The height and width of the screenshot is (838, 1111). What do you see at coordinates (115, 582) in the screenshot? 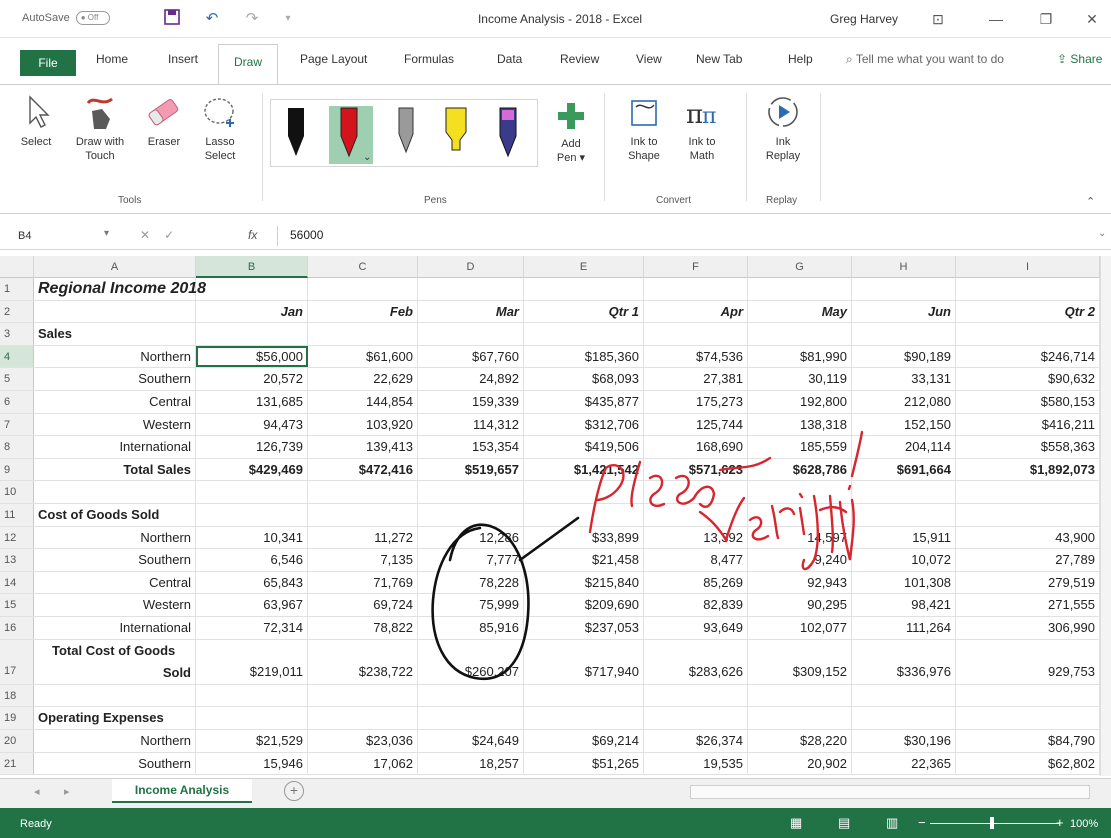
I see `cell-label: Central` at bounding box center [115, 582].